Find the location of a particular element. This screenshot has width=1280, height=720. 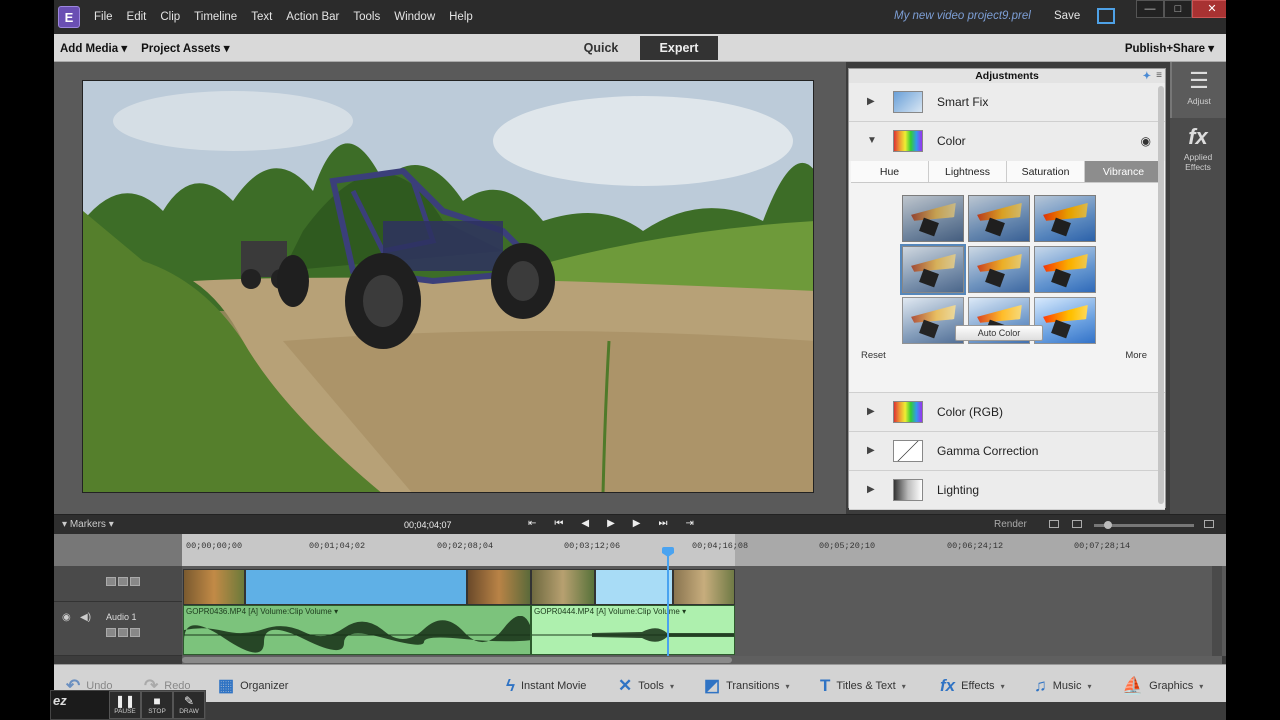

graphics-button: ⛵ Graphics ▾ is located at coordinates (1162, 686).